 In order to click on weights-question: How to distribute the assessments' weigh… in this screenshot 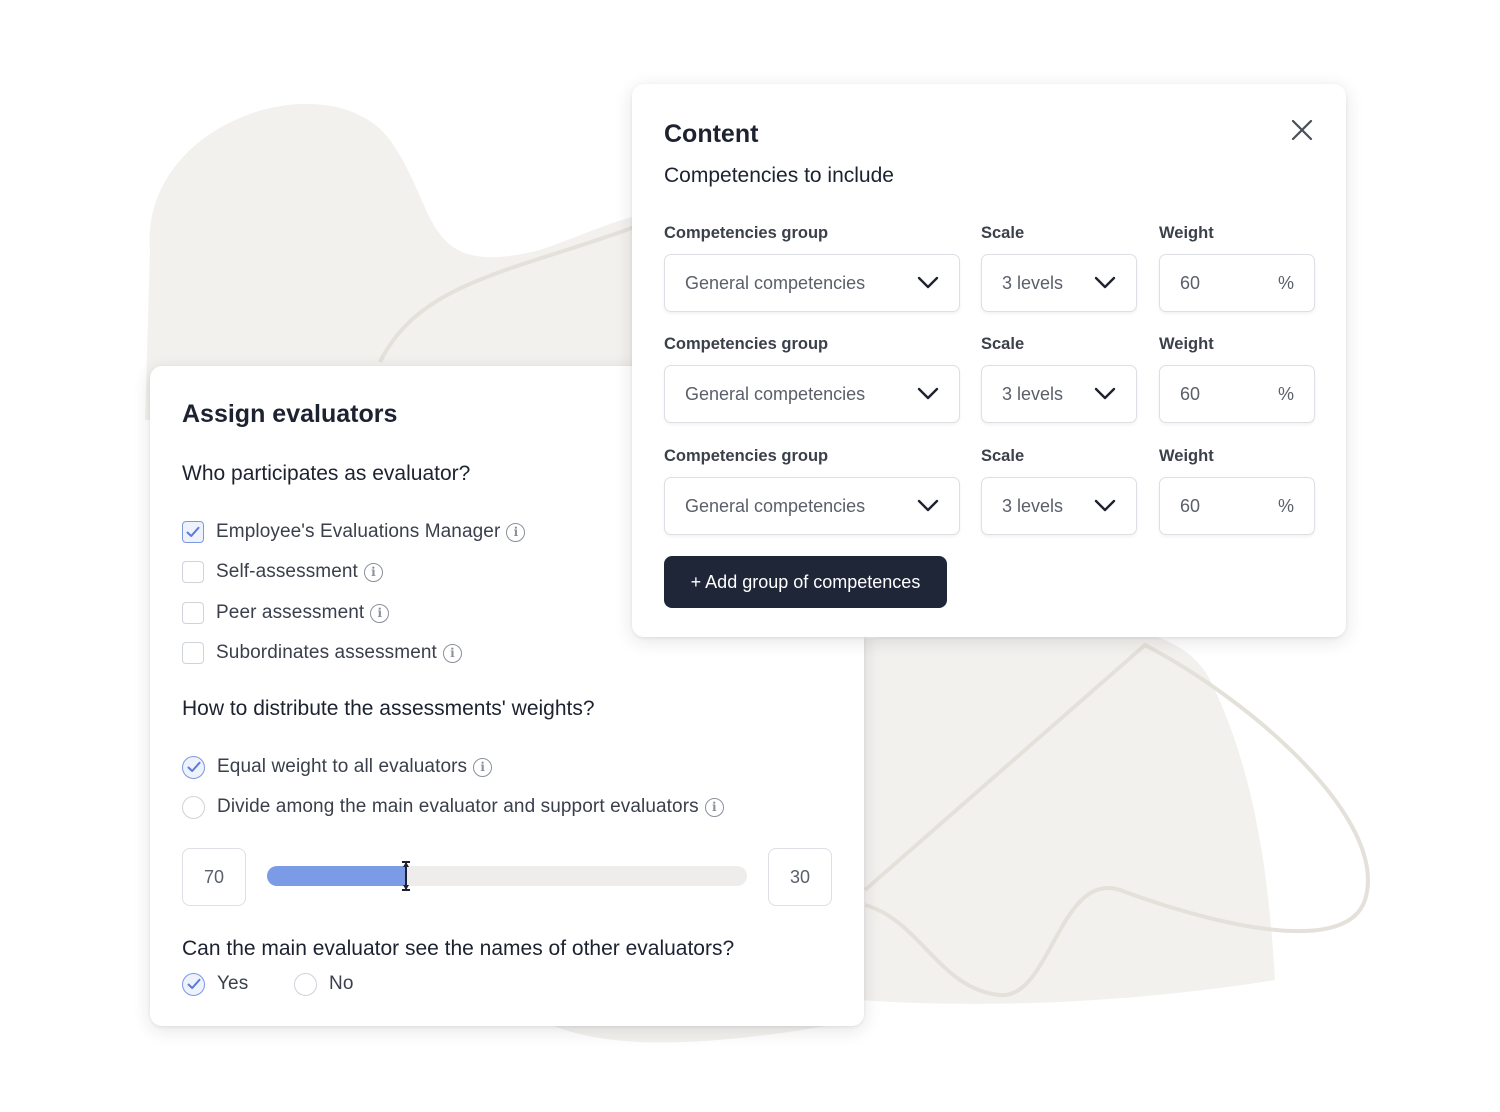, I will do `click(388, 708)`.